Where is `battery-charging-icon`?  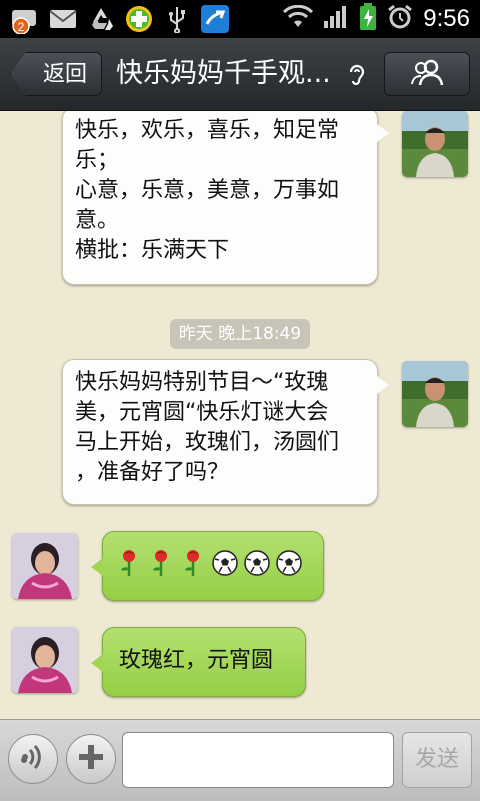 battery-charging-icon is located at coordinates (368, 19).